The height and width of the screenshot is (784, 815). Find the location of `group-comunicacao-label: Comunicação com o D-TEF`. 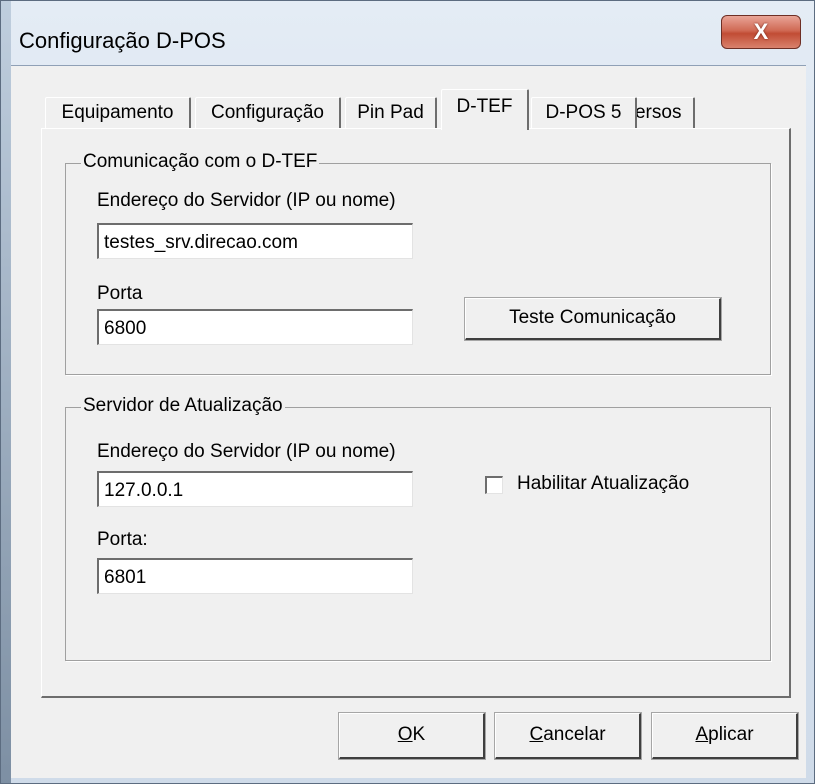

group-comunicacao-label: Comunicação com o D-TEF is located at coordinates (200, 162).